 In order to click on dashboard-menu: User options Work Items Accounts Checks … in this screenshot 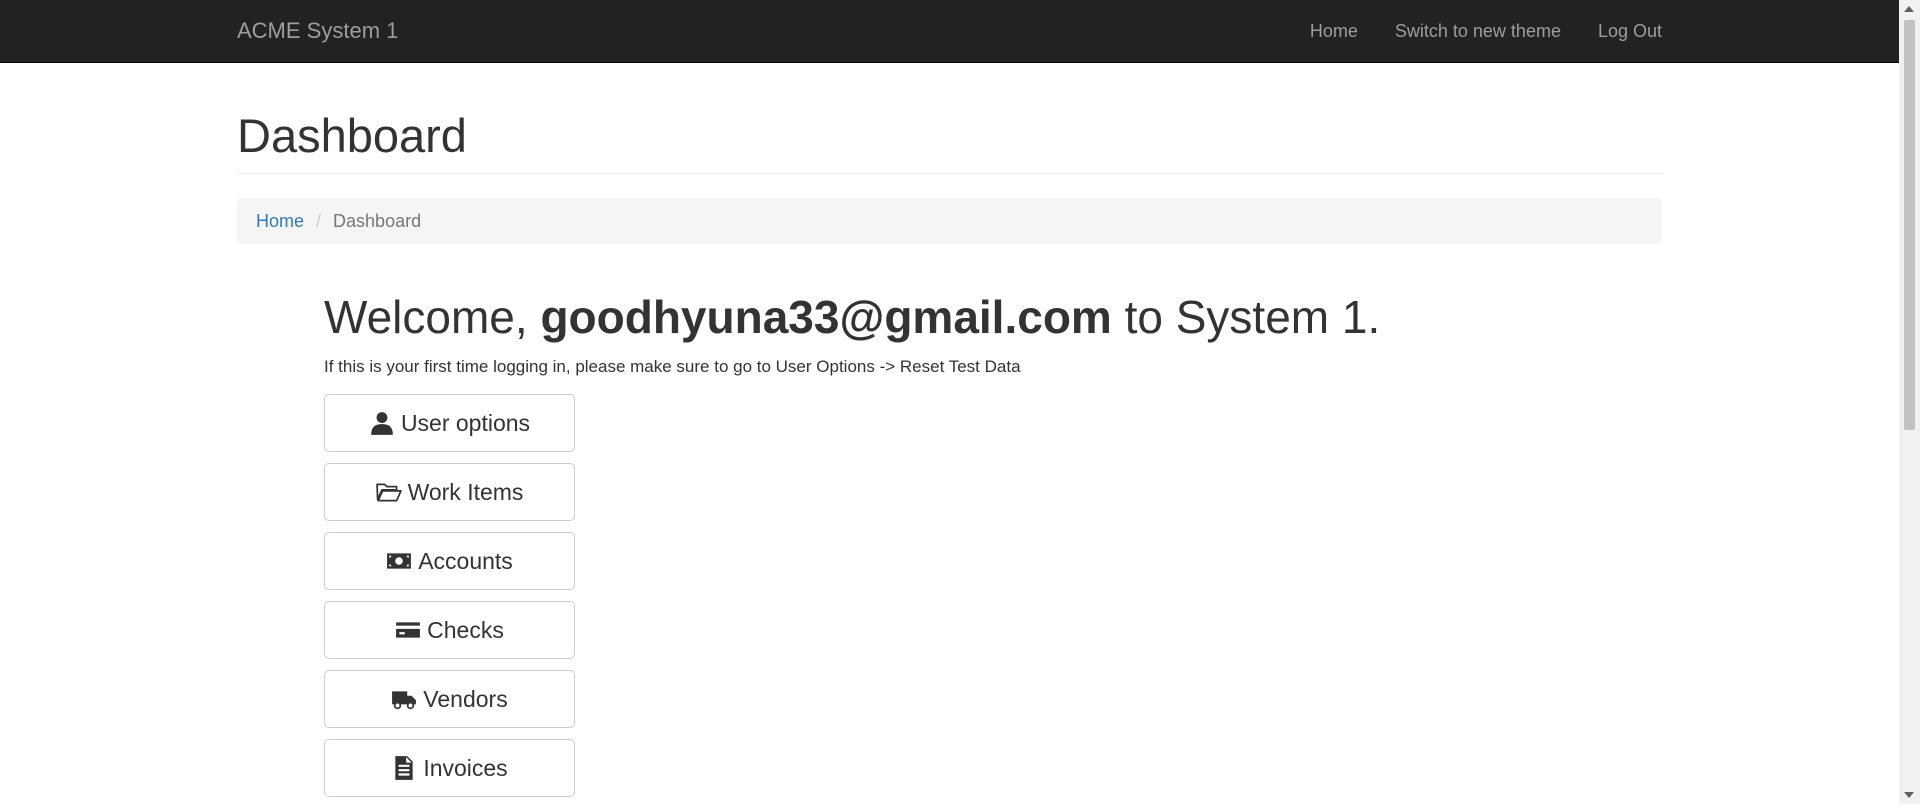, I will do `click(449, 601)`.